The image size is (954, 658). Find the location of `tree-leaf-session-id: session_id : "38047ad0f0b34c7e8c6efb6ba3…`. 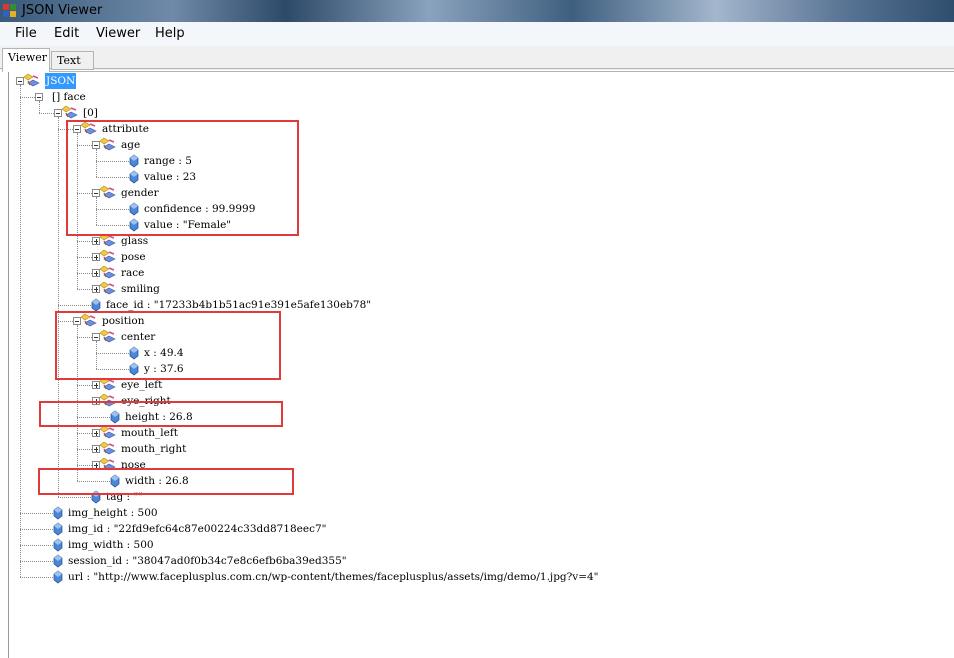

tree-leaf-session-id: session_id : "38047ad0f0b34c7e8c6efb6ba3… is located at coordinates (207, 561).